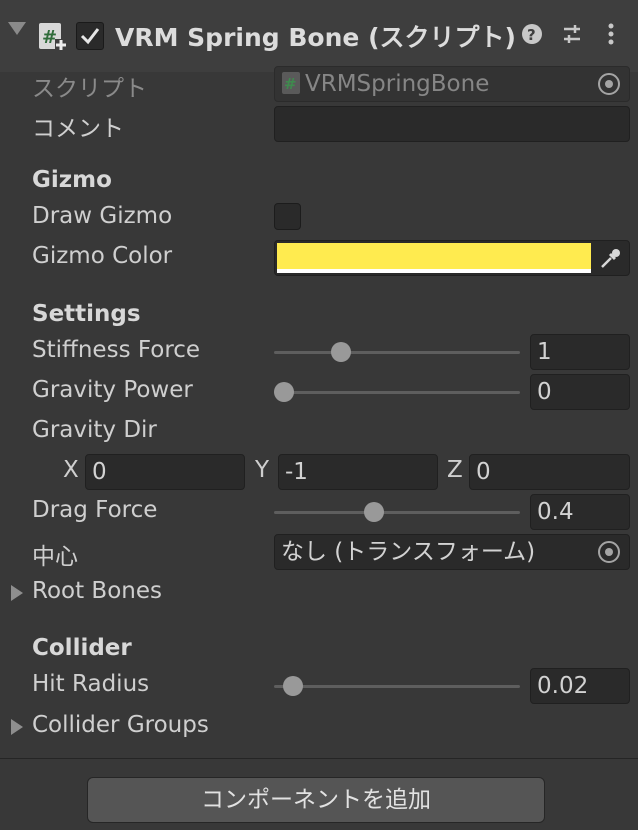 Image resolution: width=638 pixels, height=830 pixels. Describe the element at coordinates (316, 800) in the screenshot. I see `add-component-button: コンポーネントを追加` at that location.